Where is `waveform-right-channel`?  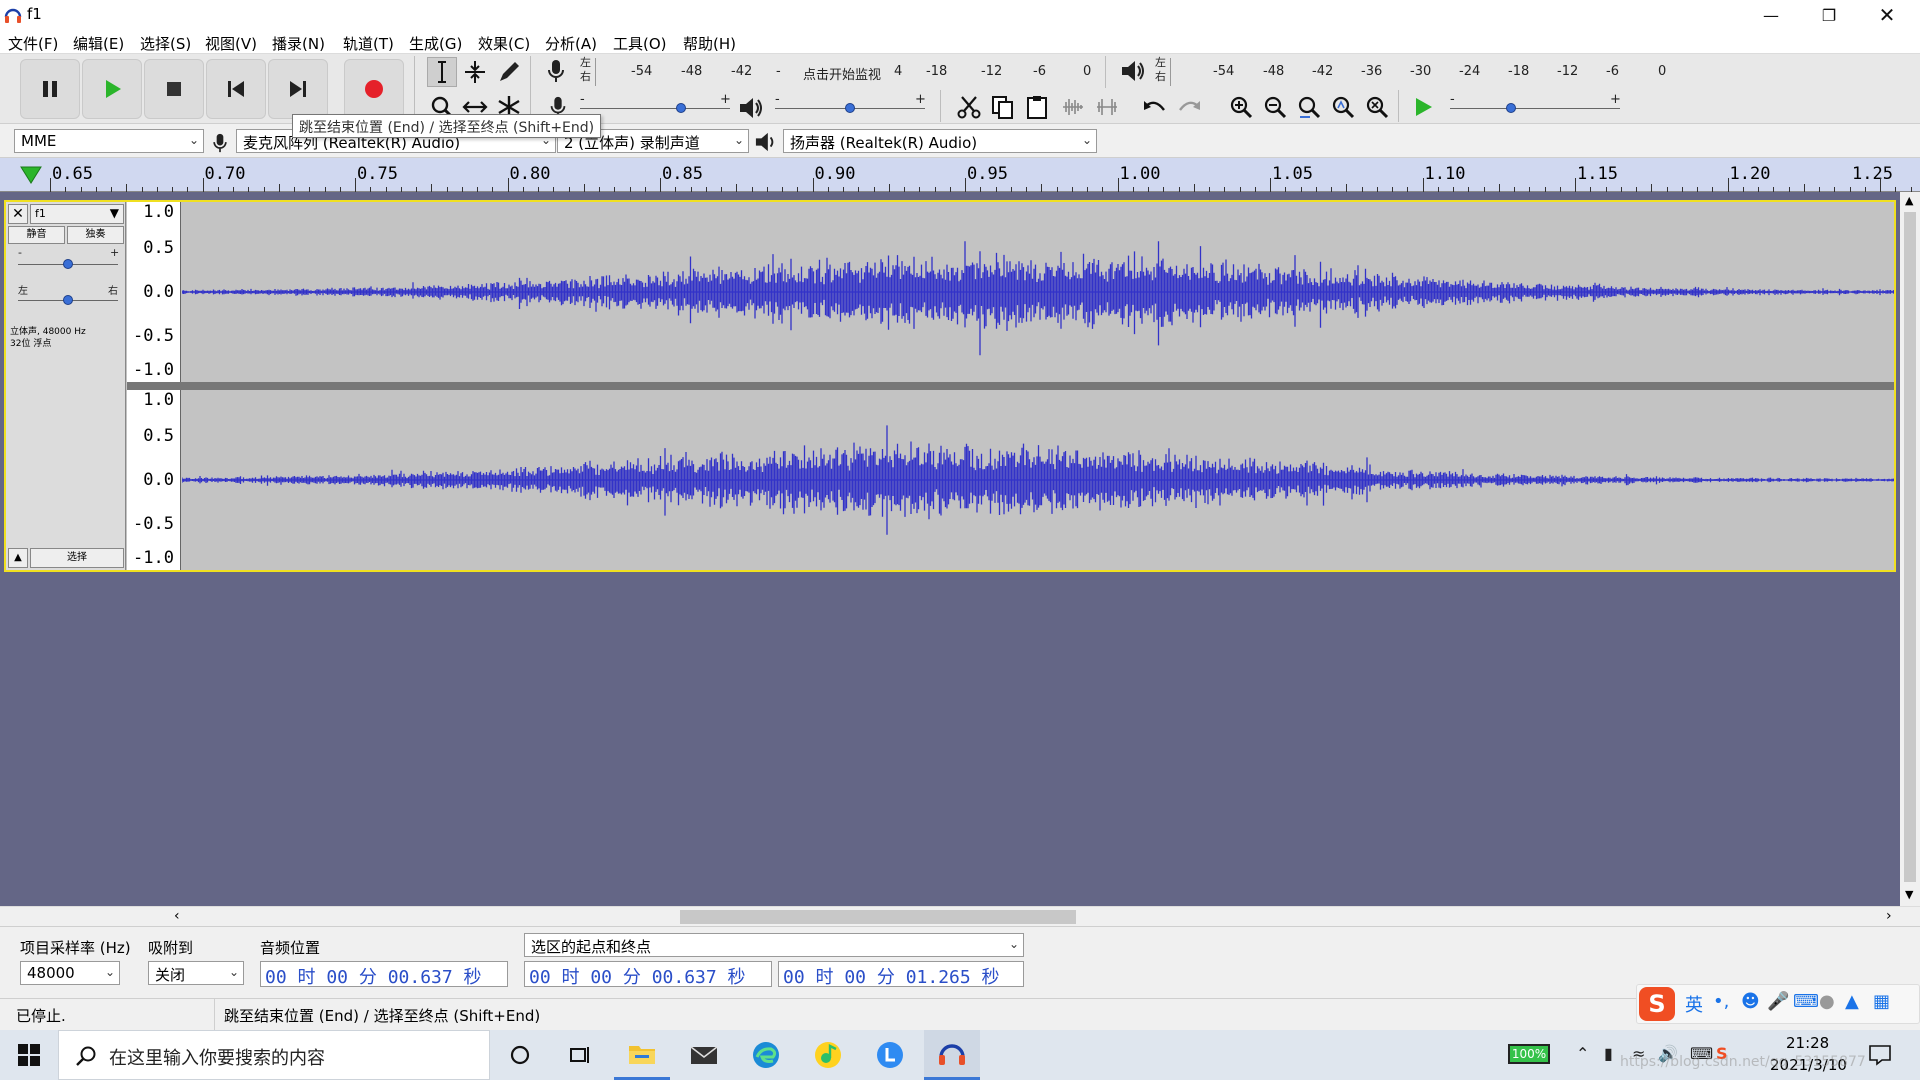 waveform-right-channel is located at coordinates (1038, 480).